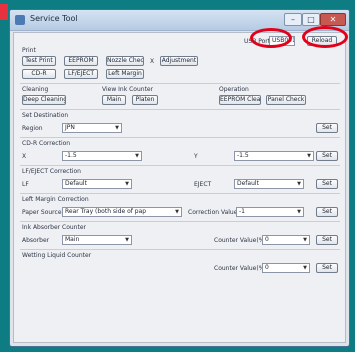 The image size is (355, 352). Describe the element at coordinates (20, 20) in the screenshot. I see `app-icon` at that location.